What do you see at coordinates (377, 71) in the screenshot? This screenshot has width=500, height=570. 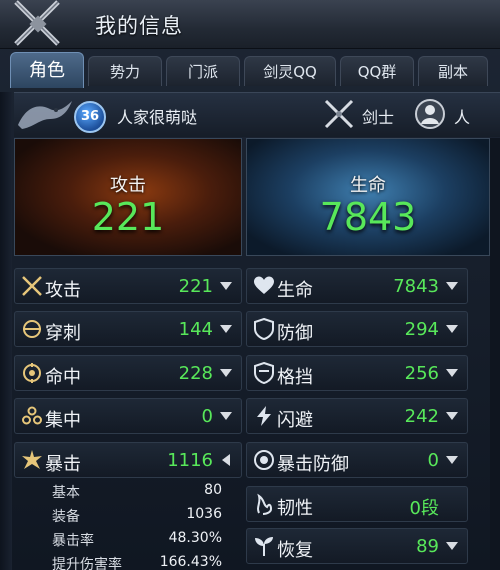 I see `tab-qq-group: QQ群` at bounding box center [377, 71].